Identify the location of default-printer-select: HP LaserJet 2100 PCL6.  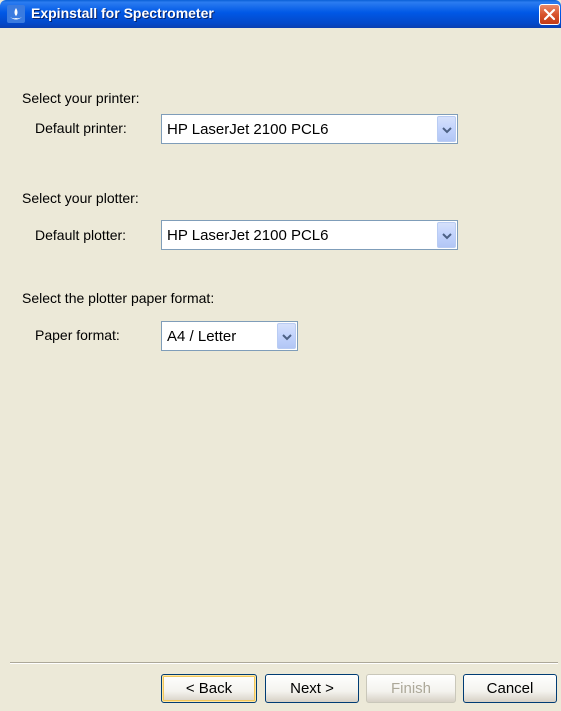
(309, 129).